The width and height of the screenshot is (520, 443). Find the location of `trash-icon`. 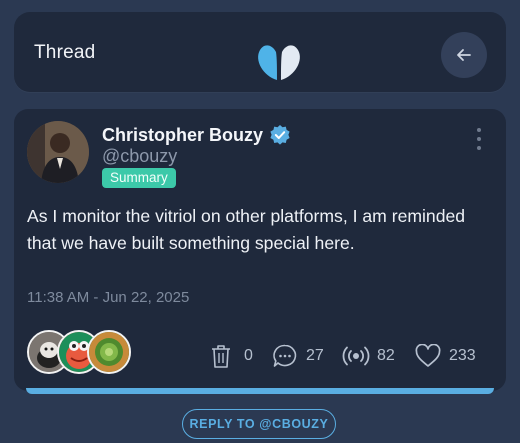

trash-icon is located at coordinates (221, 356).